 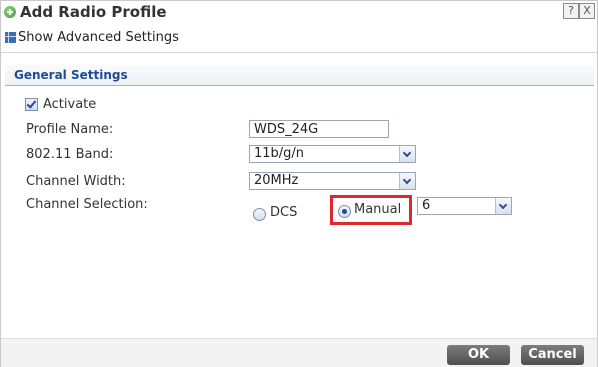 What do you see at coordinates (299, 52) in the screenshot?
I see `toolbar-divider` at bounding box center [299, 52].